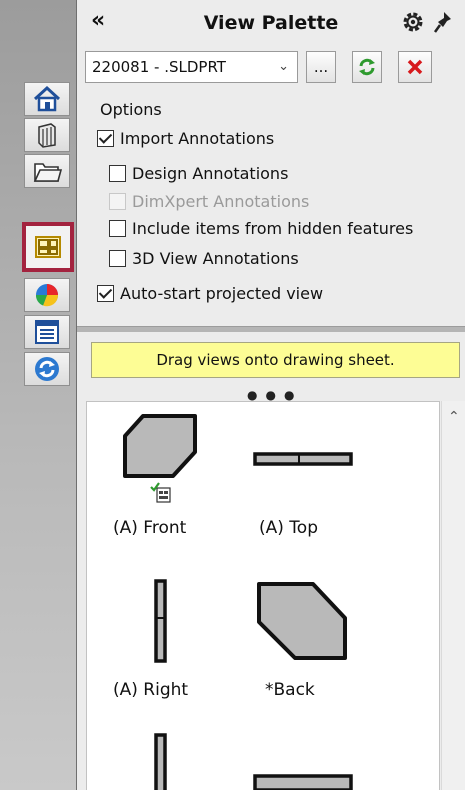 The image size is (465, 790). I want to click on view-label: (A) Top, so click(288, 528).